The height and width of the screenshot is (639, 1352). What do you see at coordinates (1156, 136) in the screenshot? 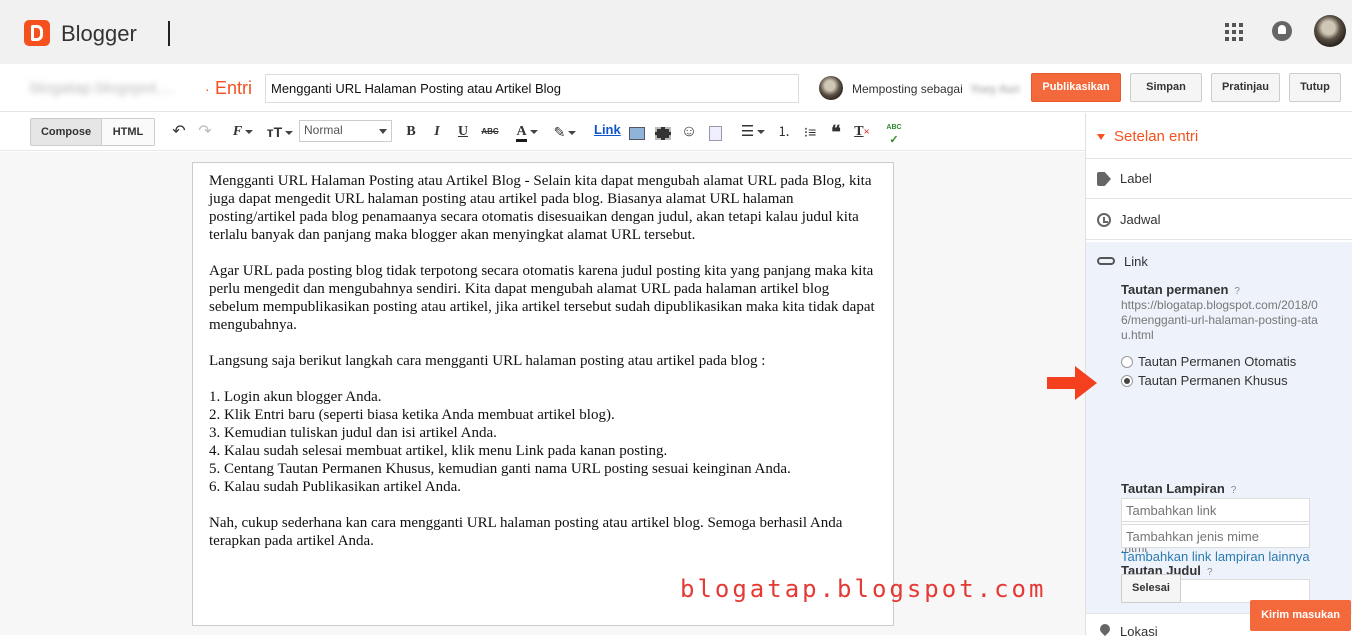
I see `post-settings-title: Setelan entri` at bounding box center [1156, 136].